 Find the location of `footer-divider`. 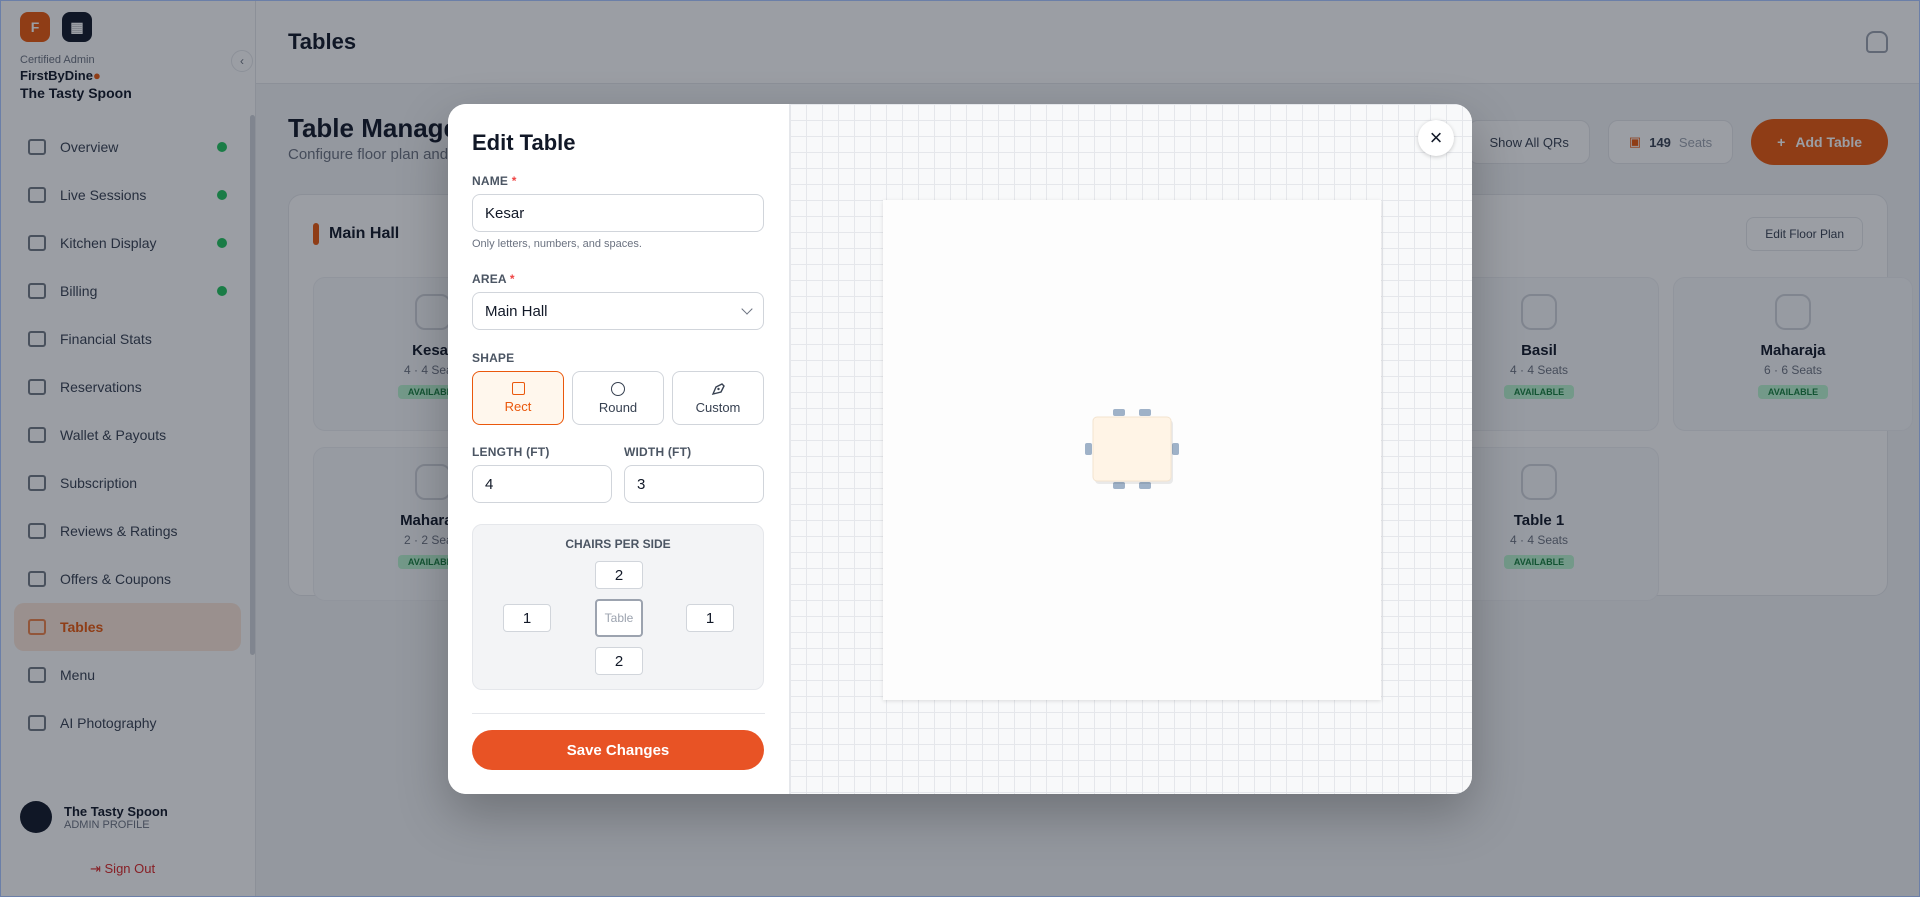

footer-divider is located at coordinates (618, 713).